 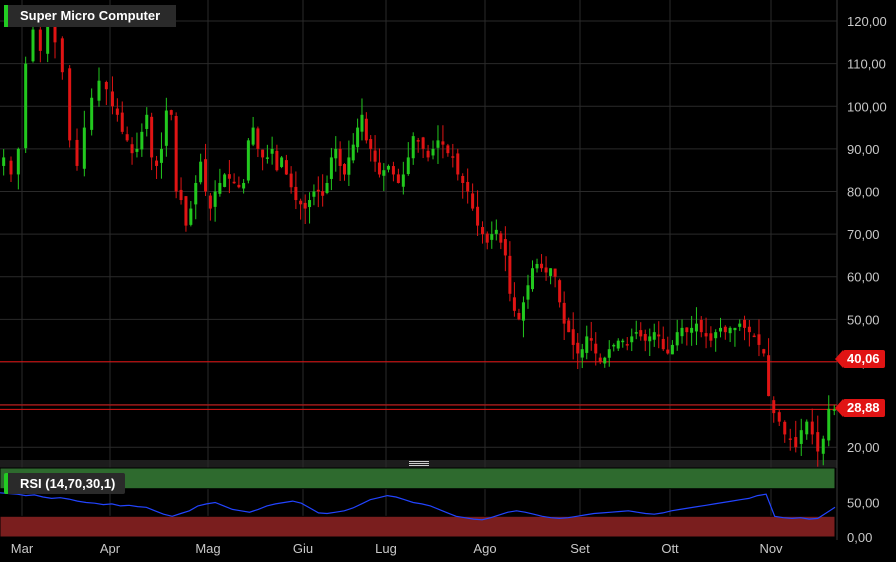 I want to click on rsi-bands, so click(x=418, y=502).